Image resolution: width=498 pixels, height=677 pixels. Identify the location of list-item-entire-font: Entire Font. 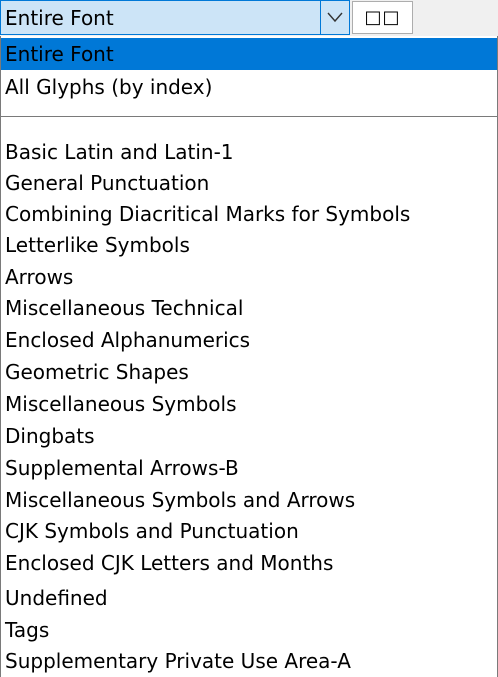
(249, 54).